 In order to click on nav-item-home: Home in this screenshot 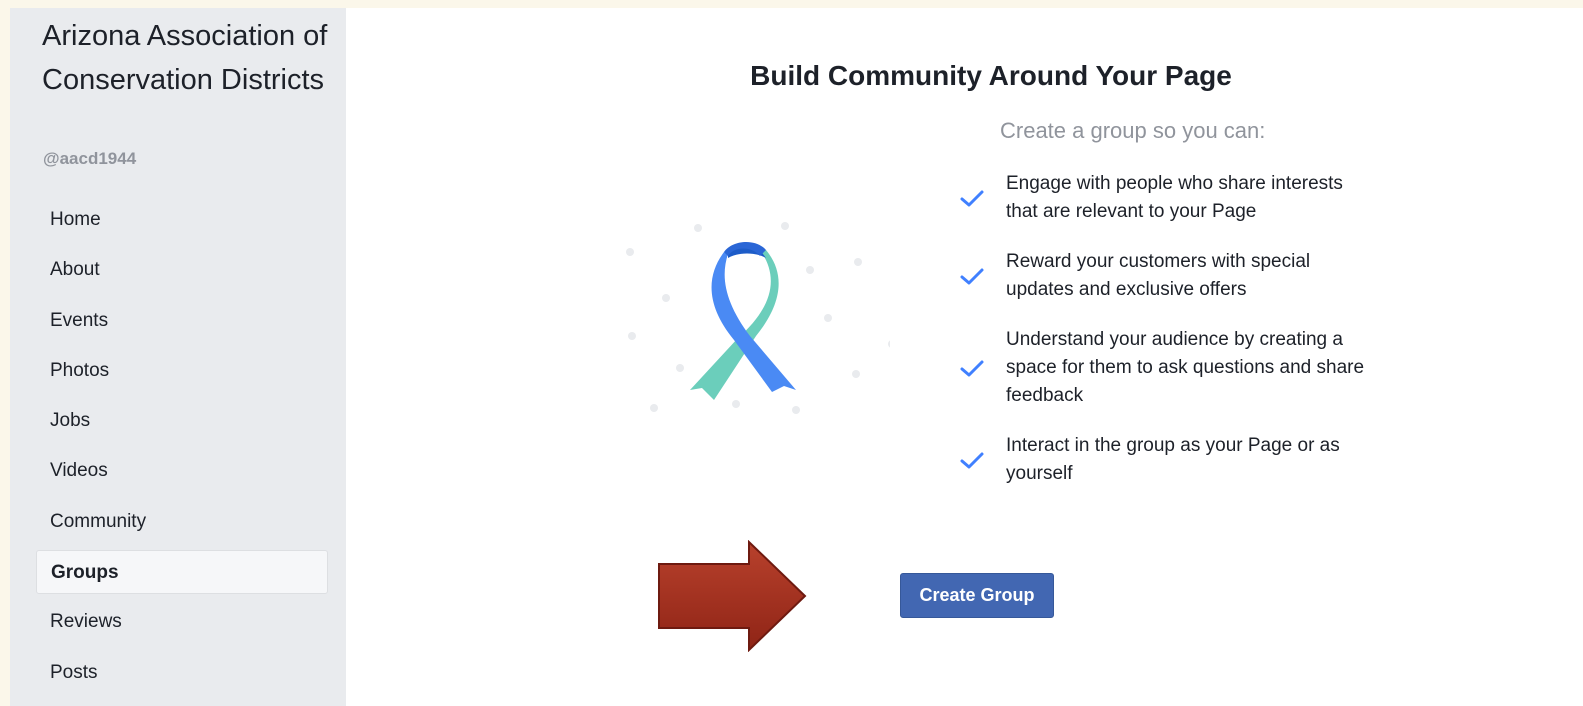, I will do `click(182, 220)`.